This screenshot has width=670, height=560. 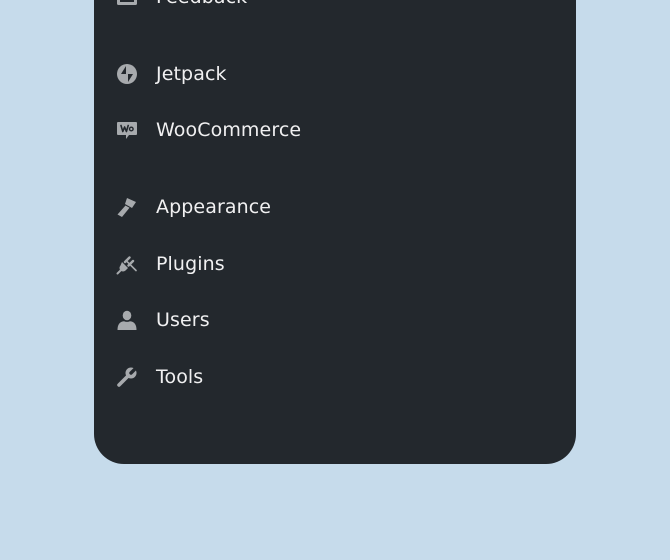 What do you see at coordinates (324, 8) in the screenshot?
I see `menu-item-feedback: Feedback` at bounding box center [324, 8].